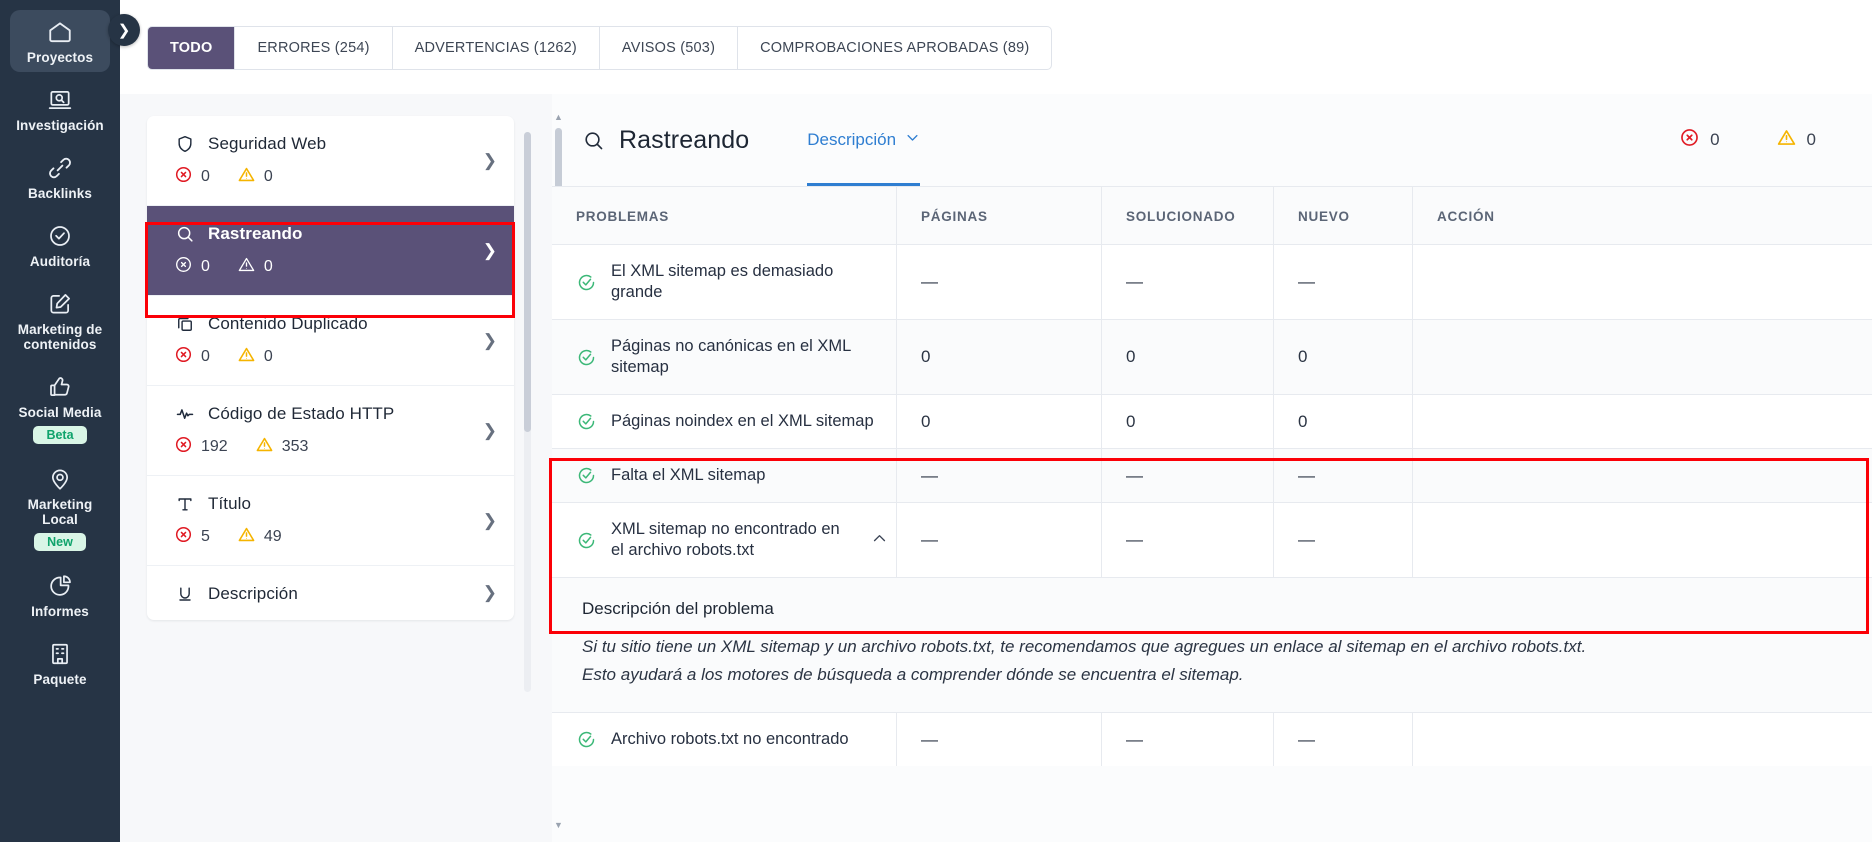 This screenshot has height=842, width=1872. Describe the element at coordinates (335, 537) in the screenshot. I see `category-stats: 5 49` at that location.